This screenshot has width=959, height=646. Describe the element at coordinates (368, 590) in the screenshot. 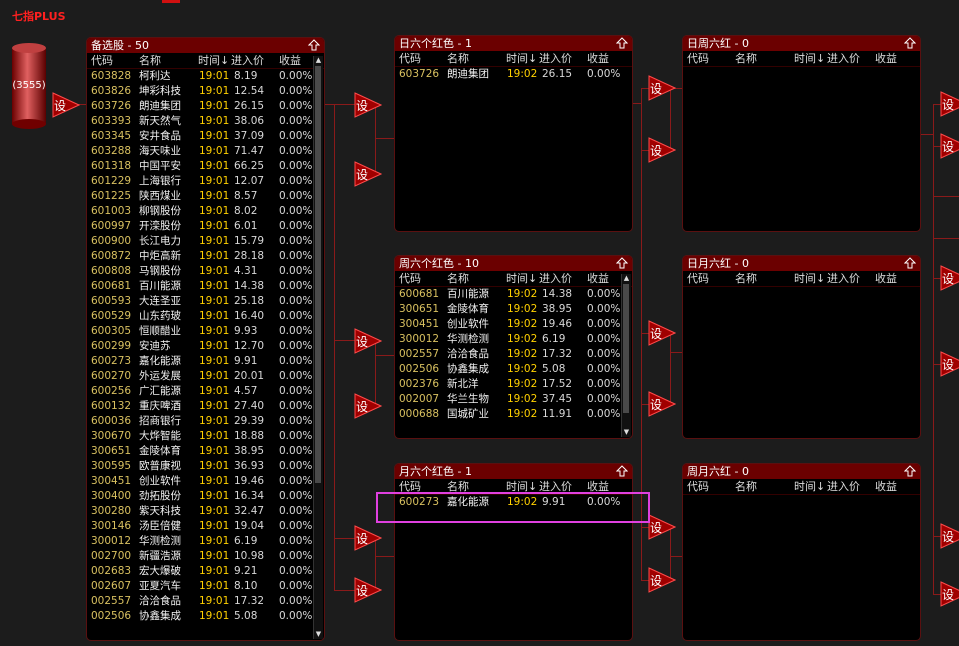

I see `set-button-monthly-2: 设` at that location.